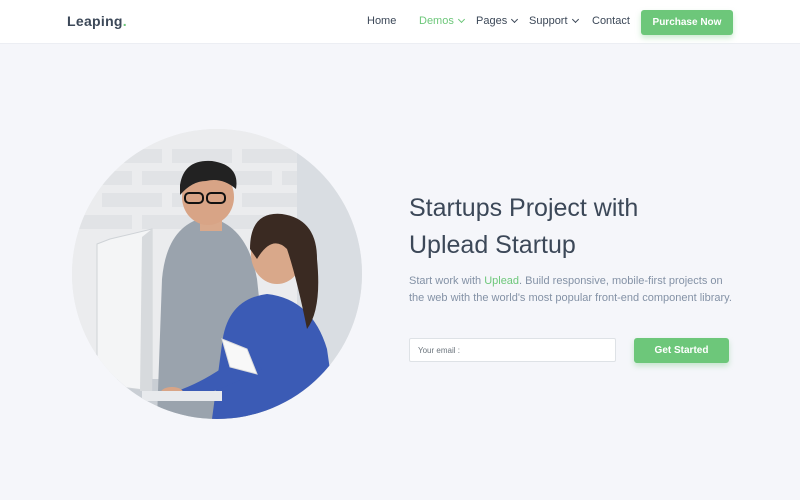 The width and height of the screenshot is (800, 500). I want to click on nav-item-label: Demos, so click(436, 21).